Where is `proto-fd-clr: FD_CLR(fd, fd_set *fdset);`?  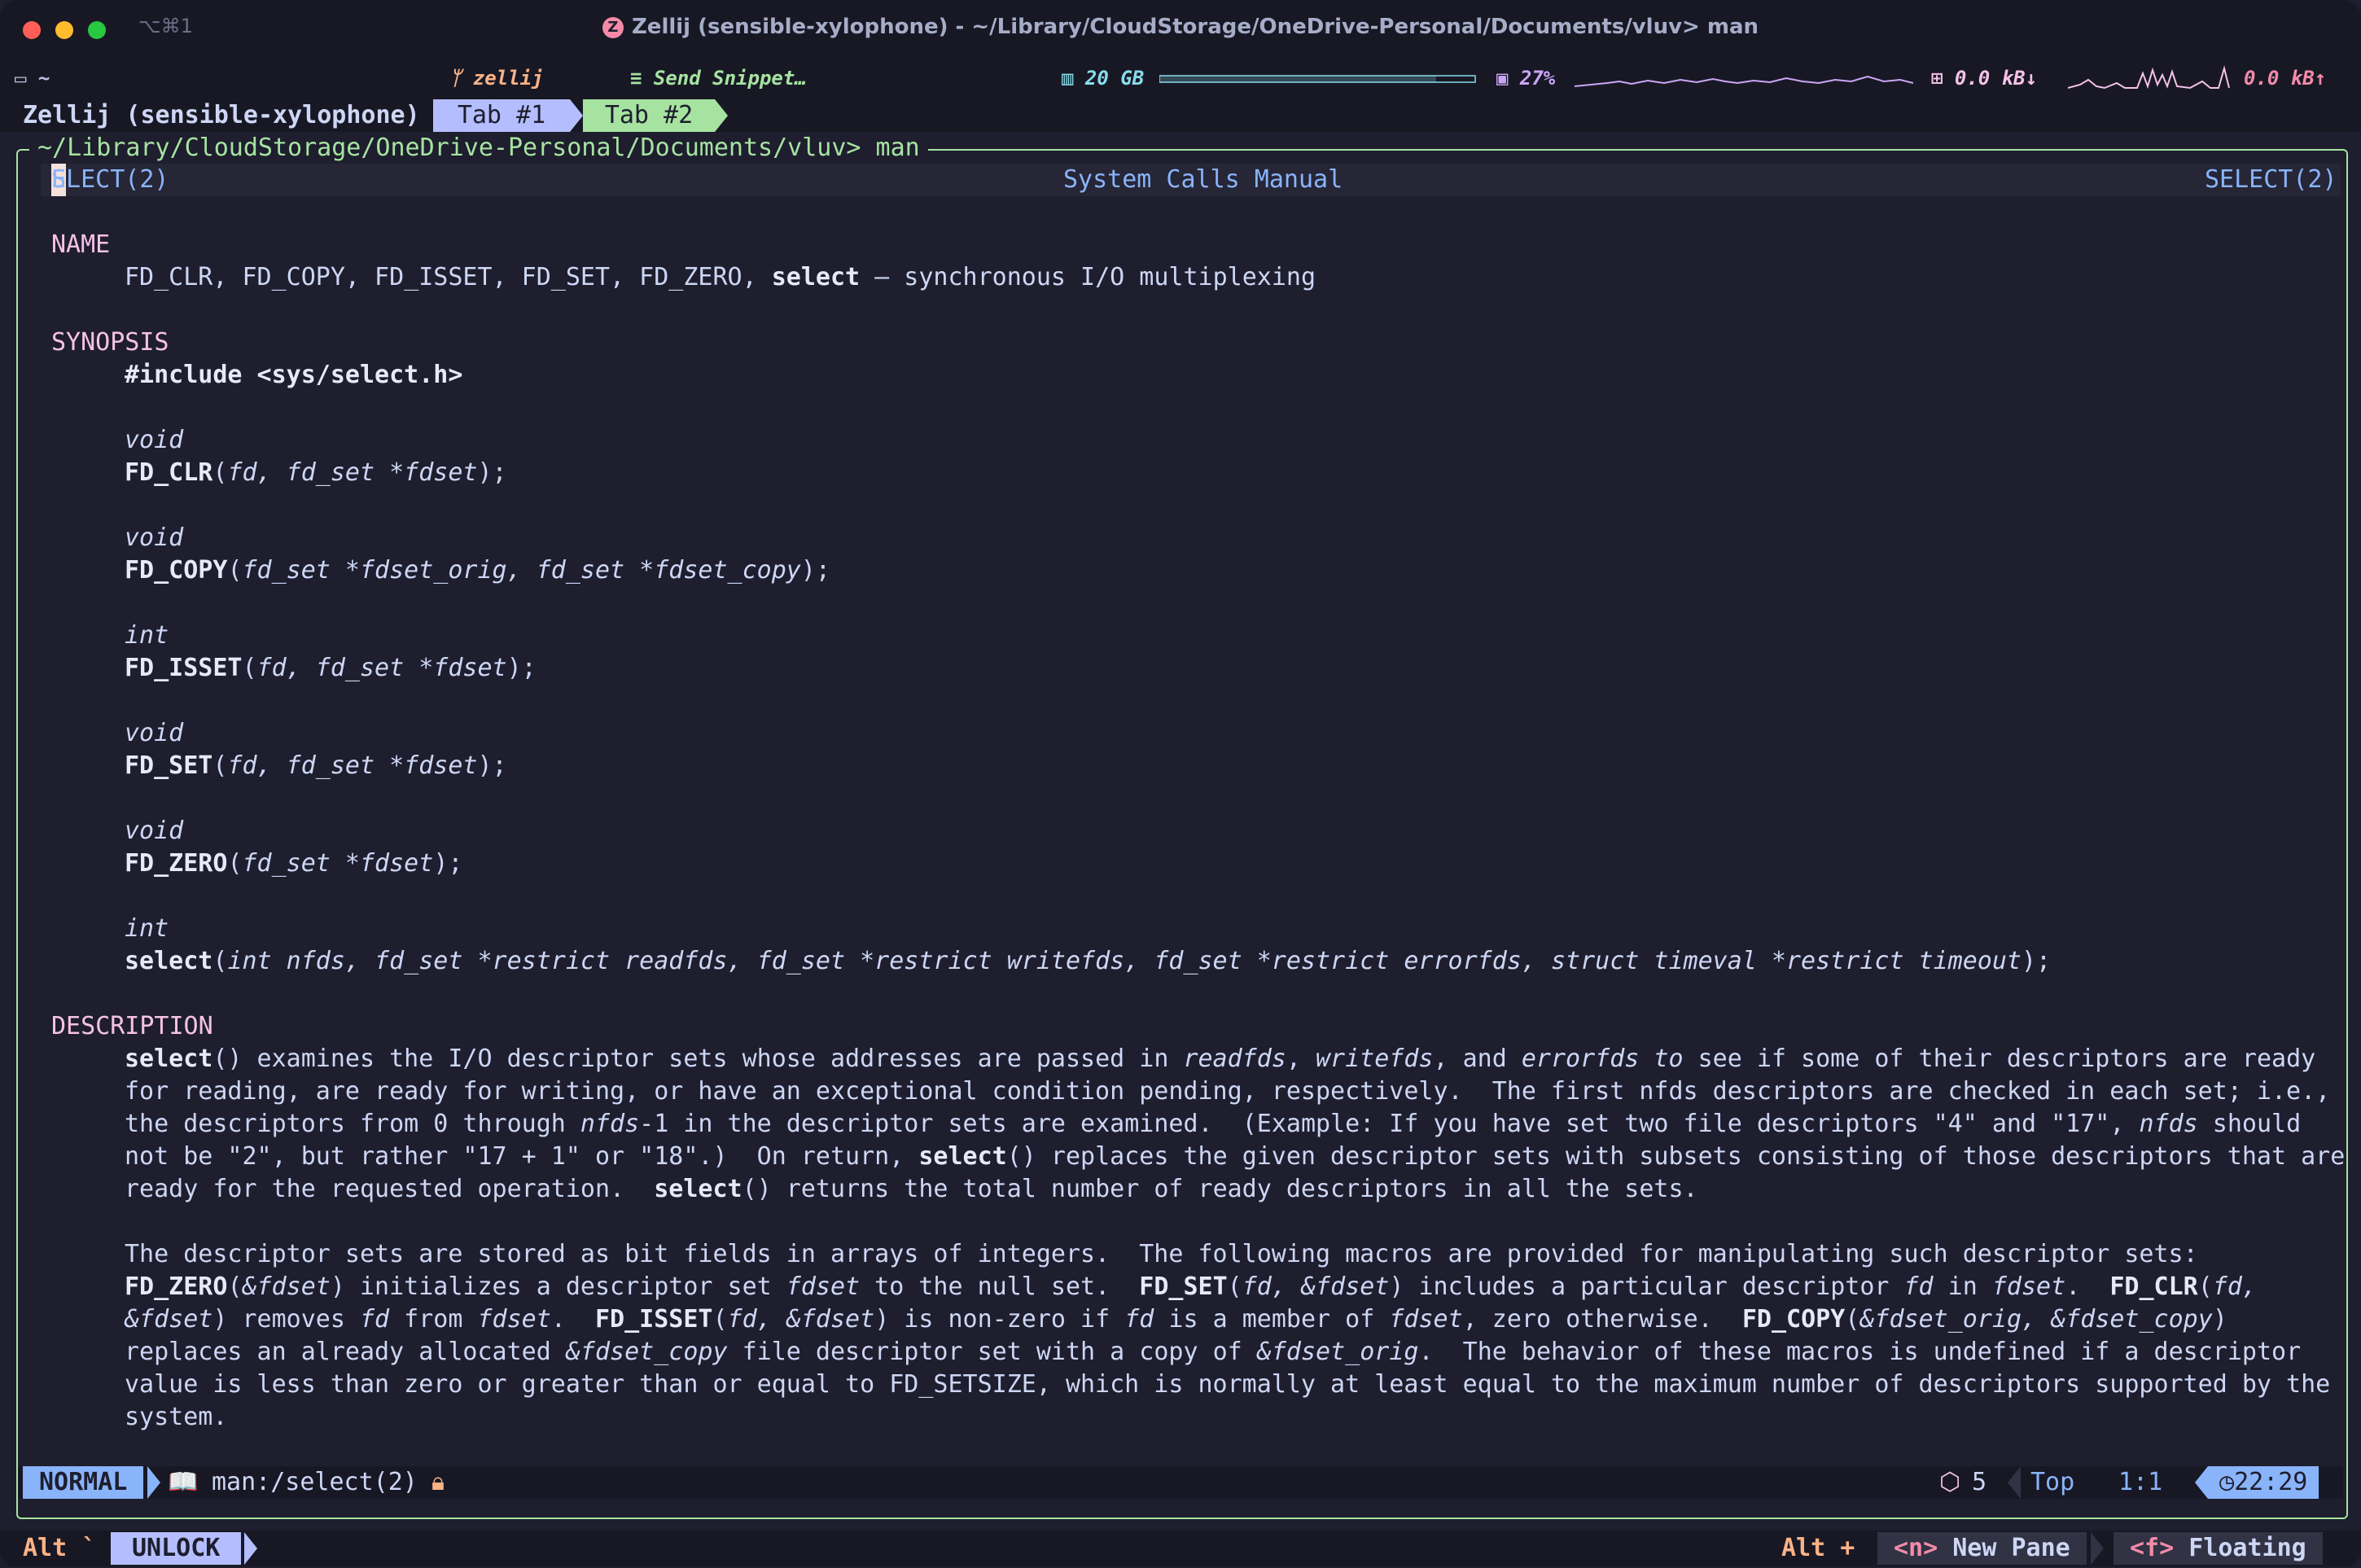 proto-fd-clr: FD_CLR(fd, fd_set *fdset); is located at coordinates (316, 473).